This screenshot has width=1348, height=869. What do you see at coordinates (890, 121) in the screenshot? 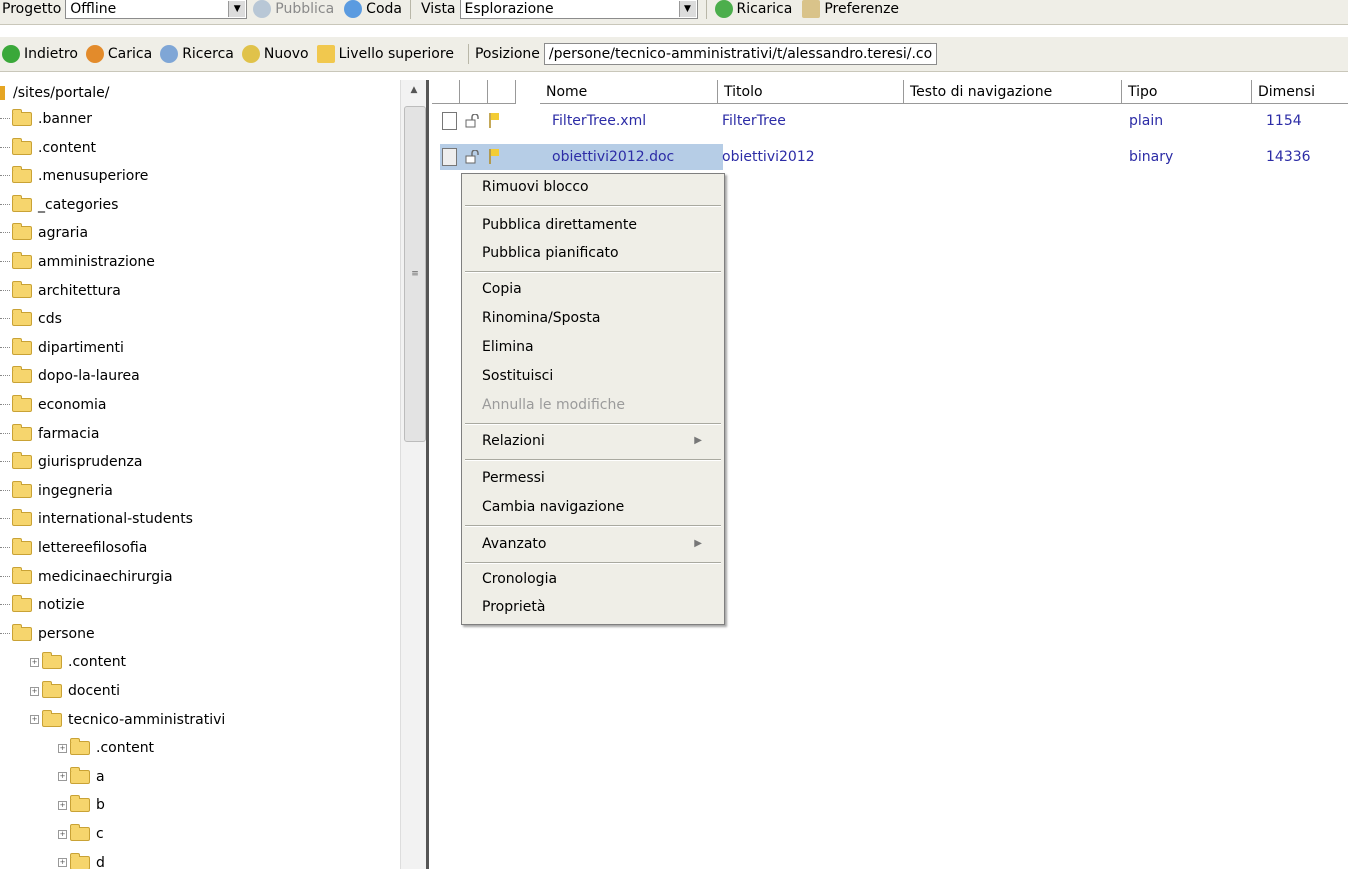
I see `table-row: FilterTree.xml FilterTree plain 1154` at bounding box center [890, 121].